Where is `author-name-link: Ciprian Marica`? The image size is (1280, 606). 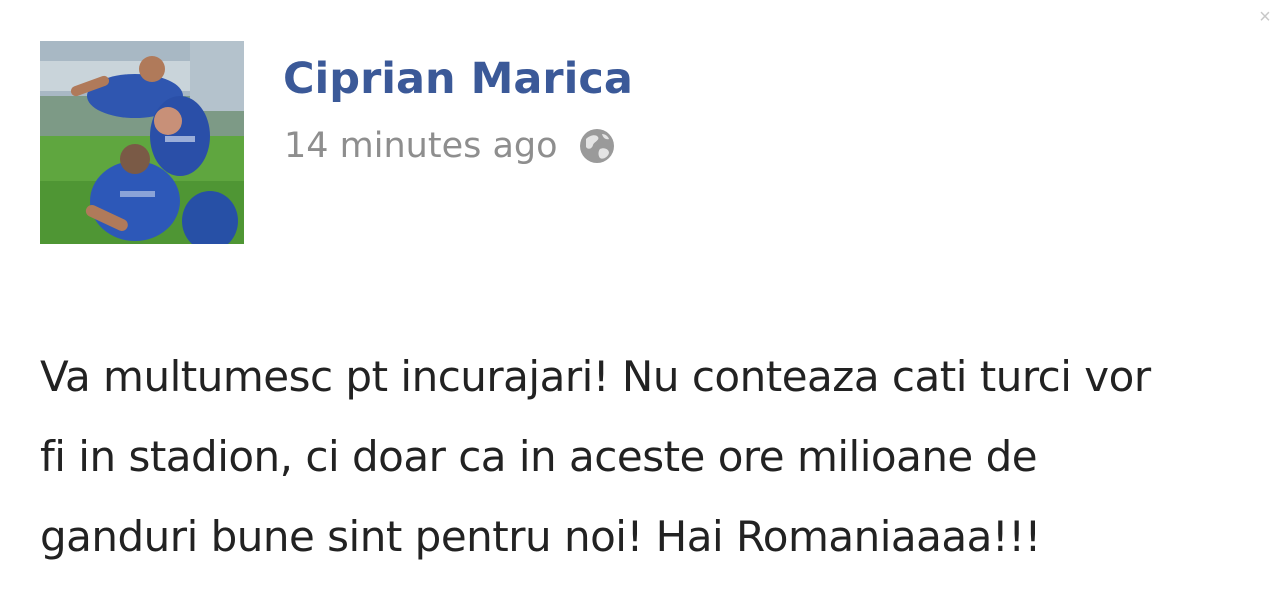
author-name-link: Ciprian Marica is located at coordinates (458, 79).